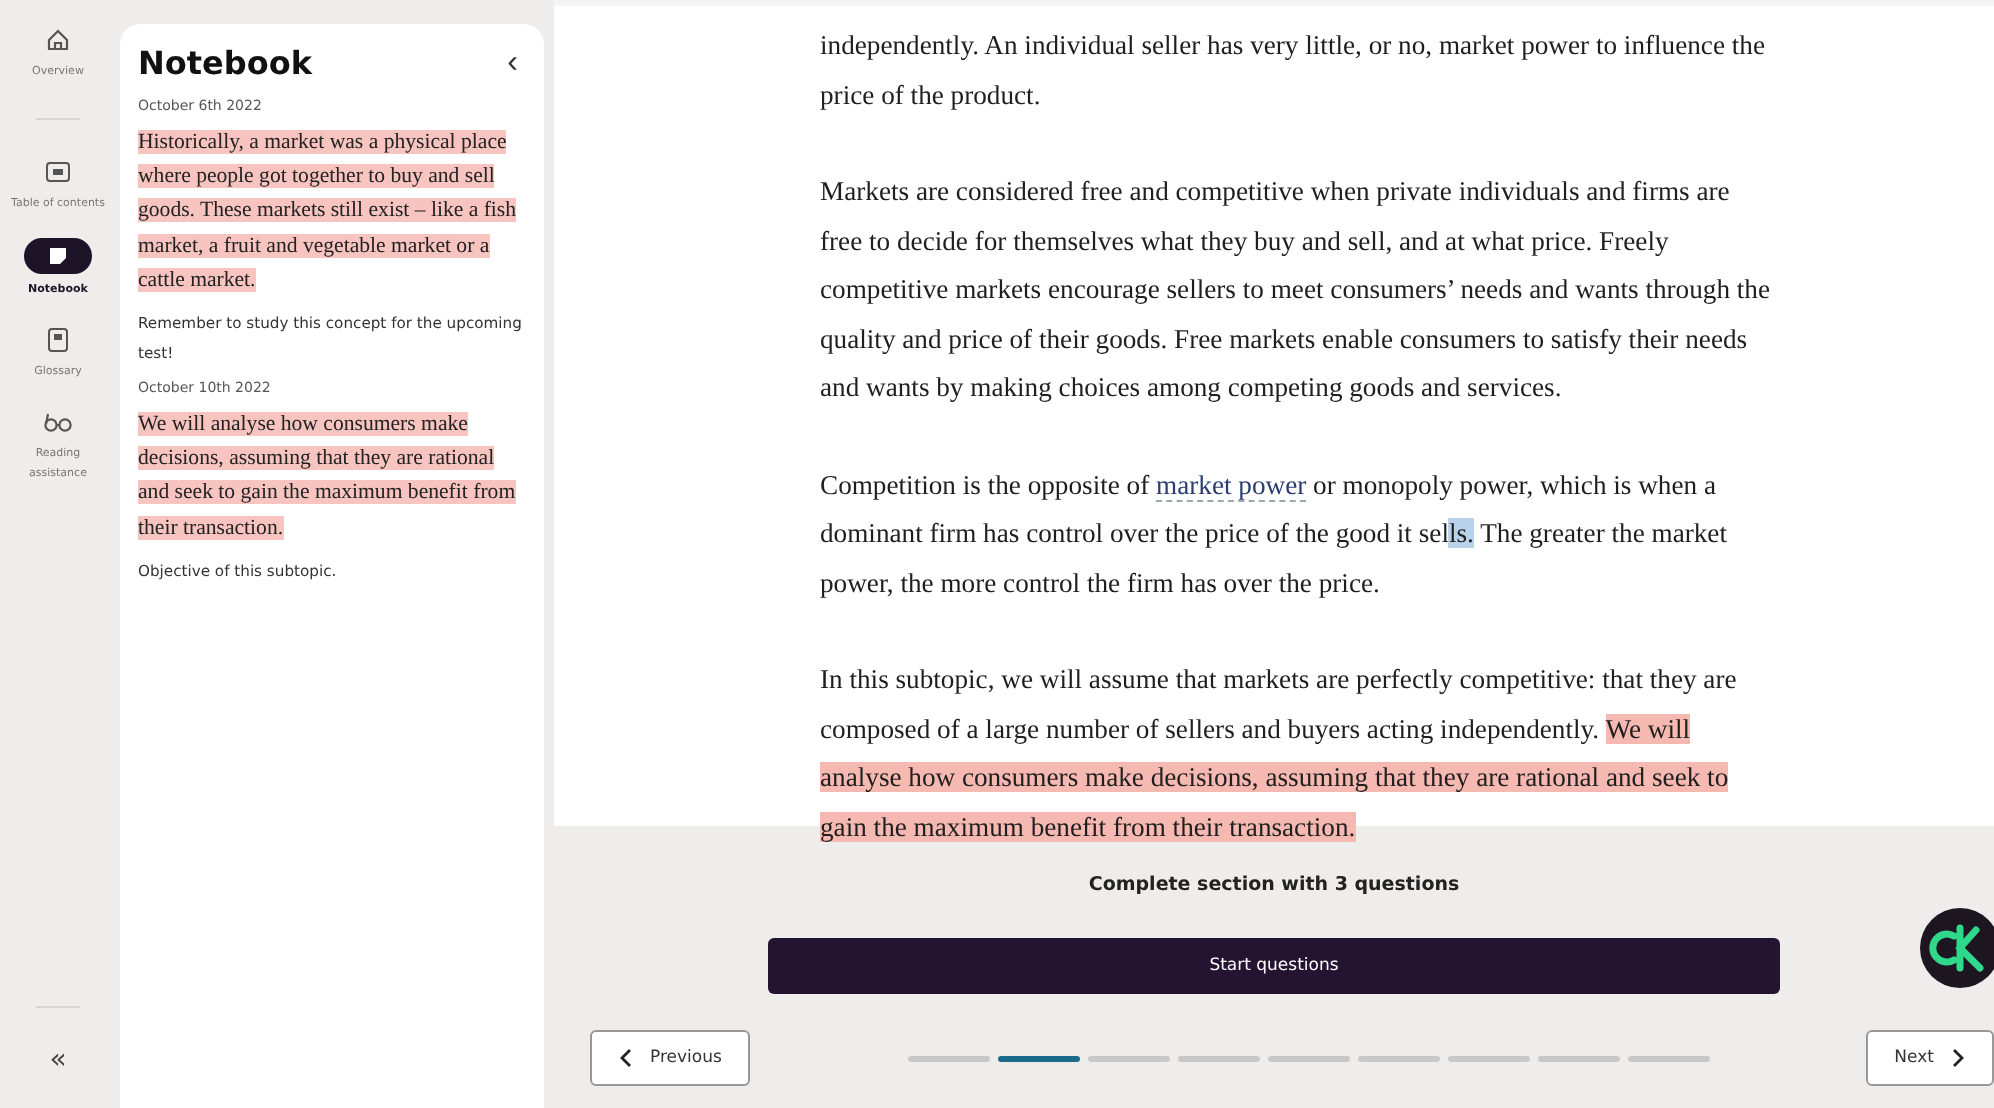  I want to click on section-prompt: Complete section with 3 questions, so click(1274, 887).